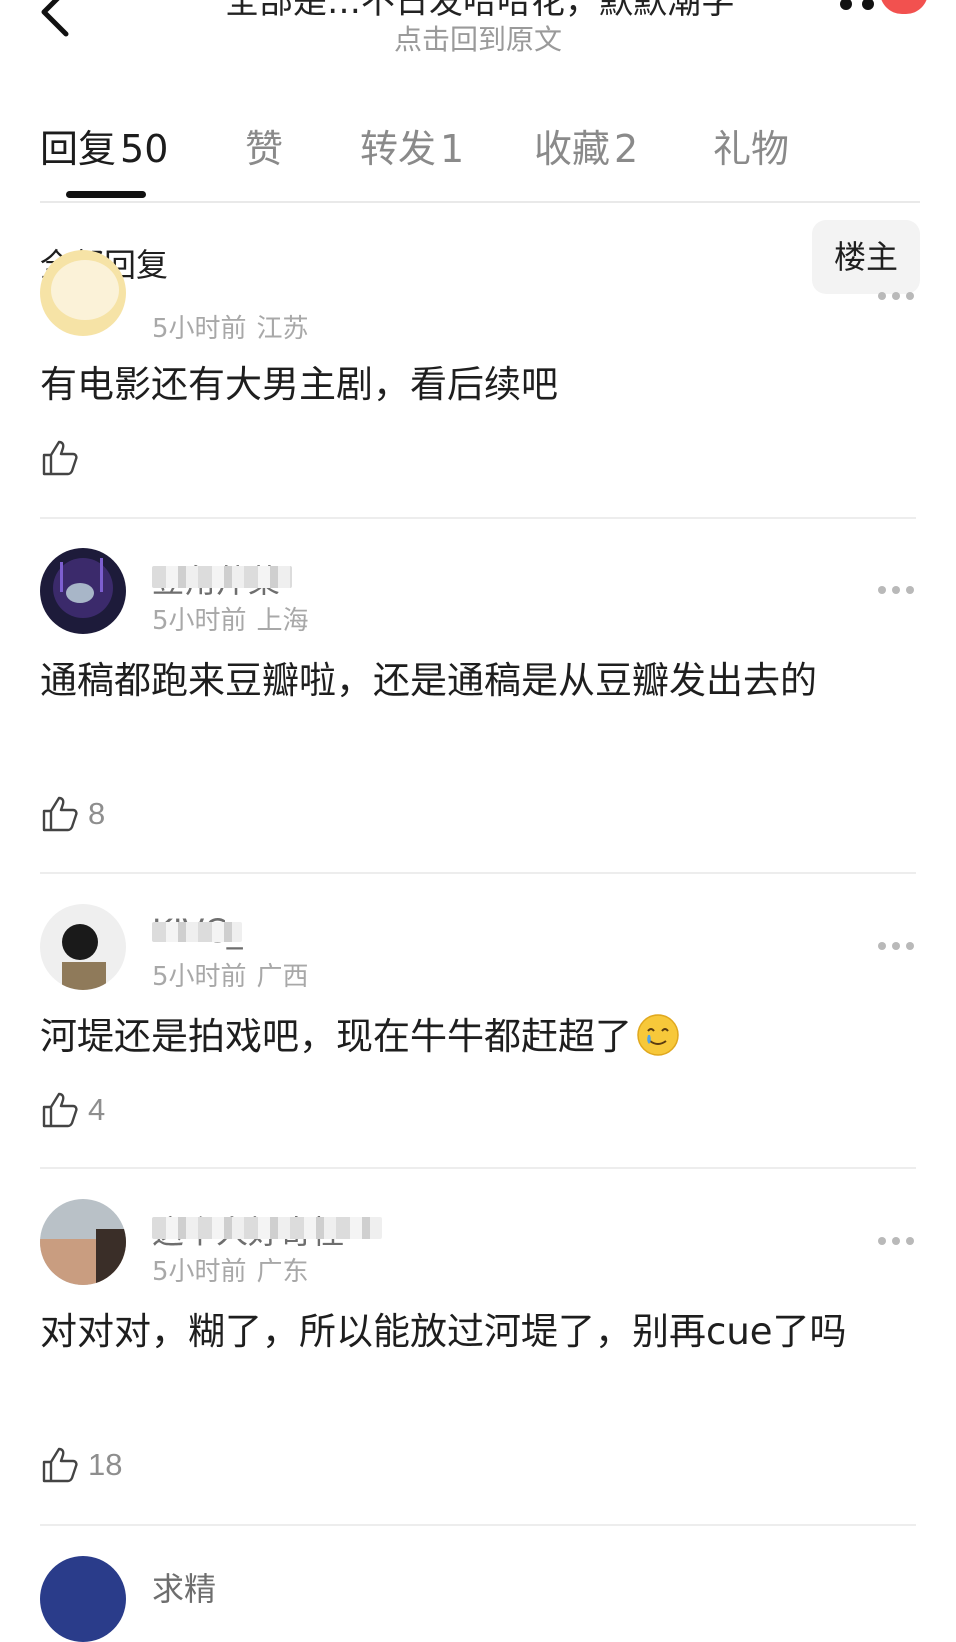 The height and width of the screenshot is (1642, 956). I want to click on like-button: 8, so click(72, 814).